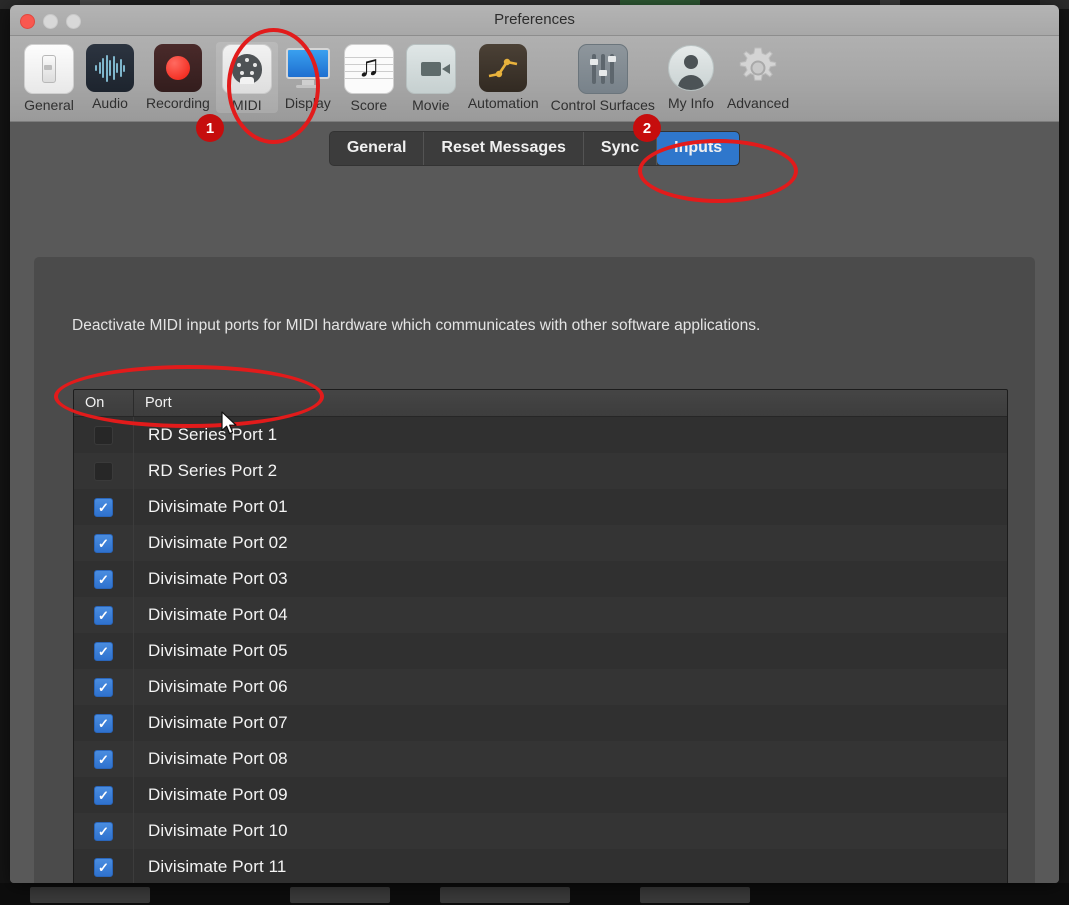 This screenshot has height=905, width=1069. What do you see at coordinates (540, 435) in the screenshot?
I see `table-row: ✓ RD Series Port 1` at bounding box center [540, 435].